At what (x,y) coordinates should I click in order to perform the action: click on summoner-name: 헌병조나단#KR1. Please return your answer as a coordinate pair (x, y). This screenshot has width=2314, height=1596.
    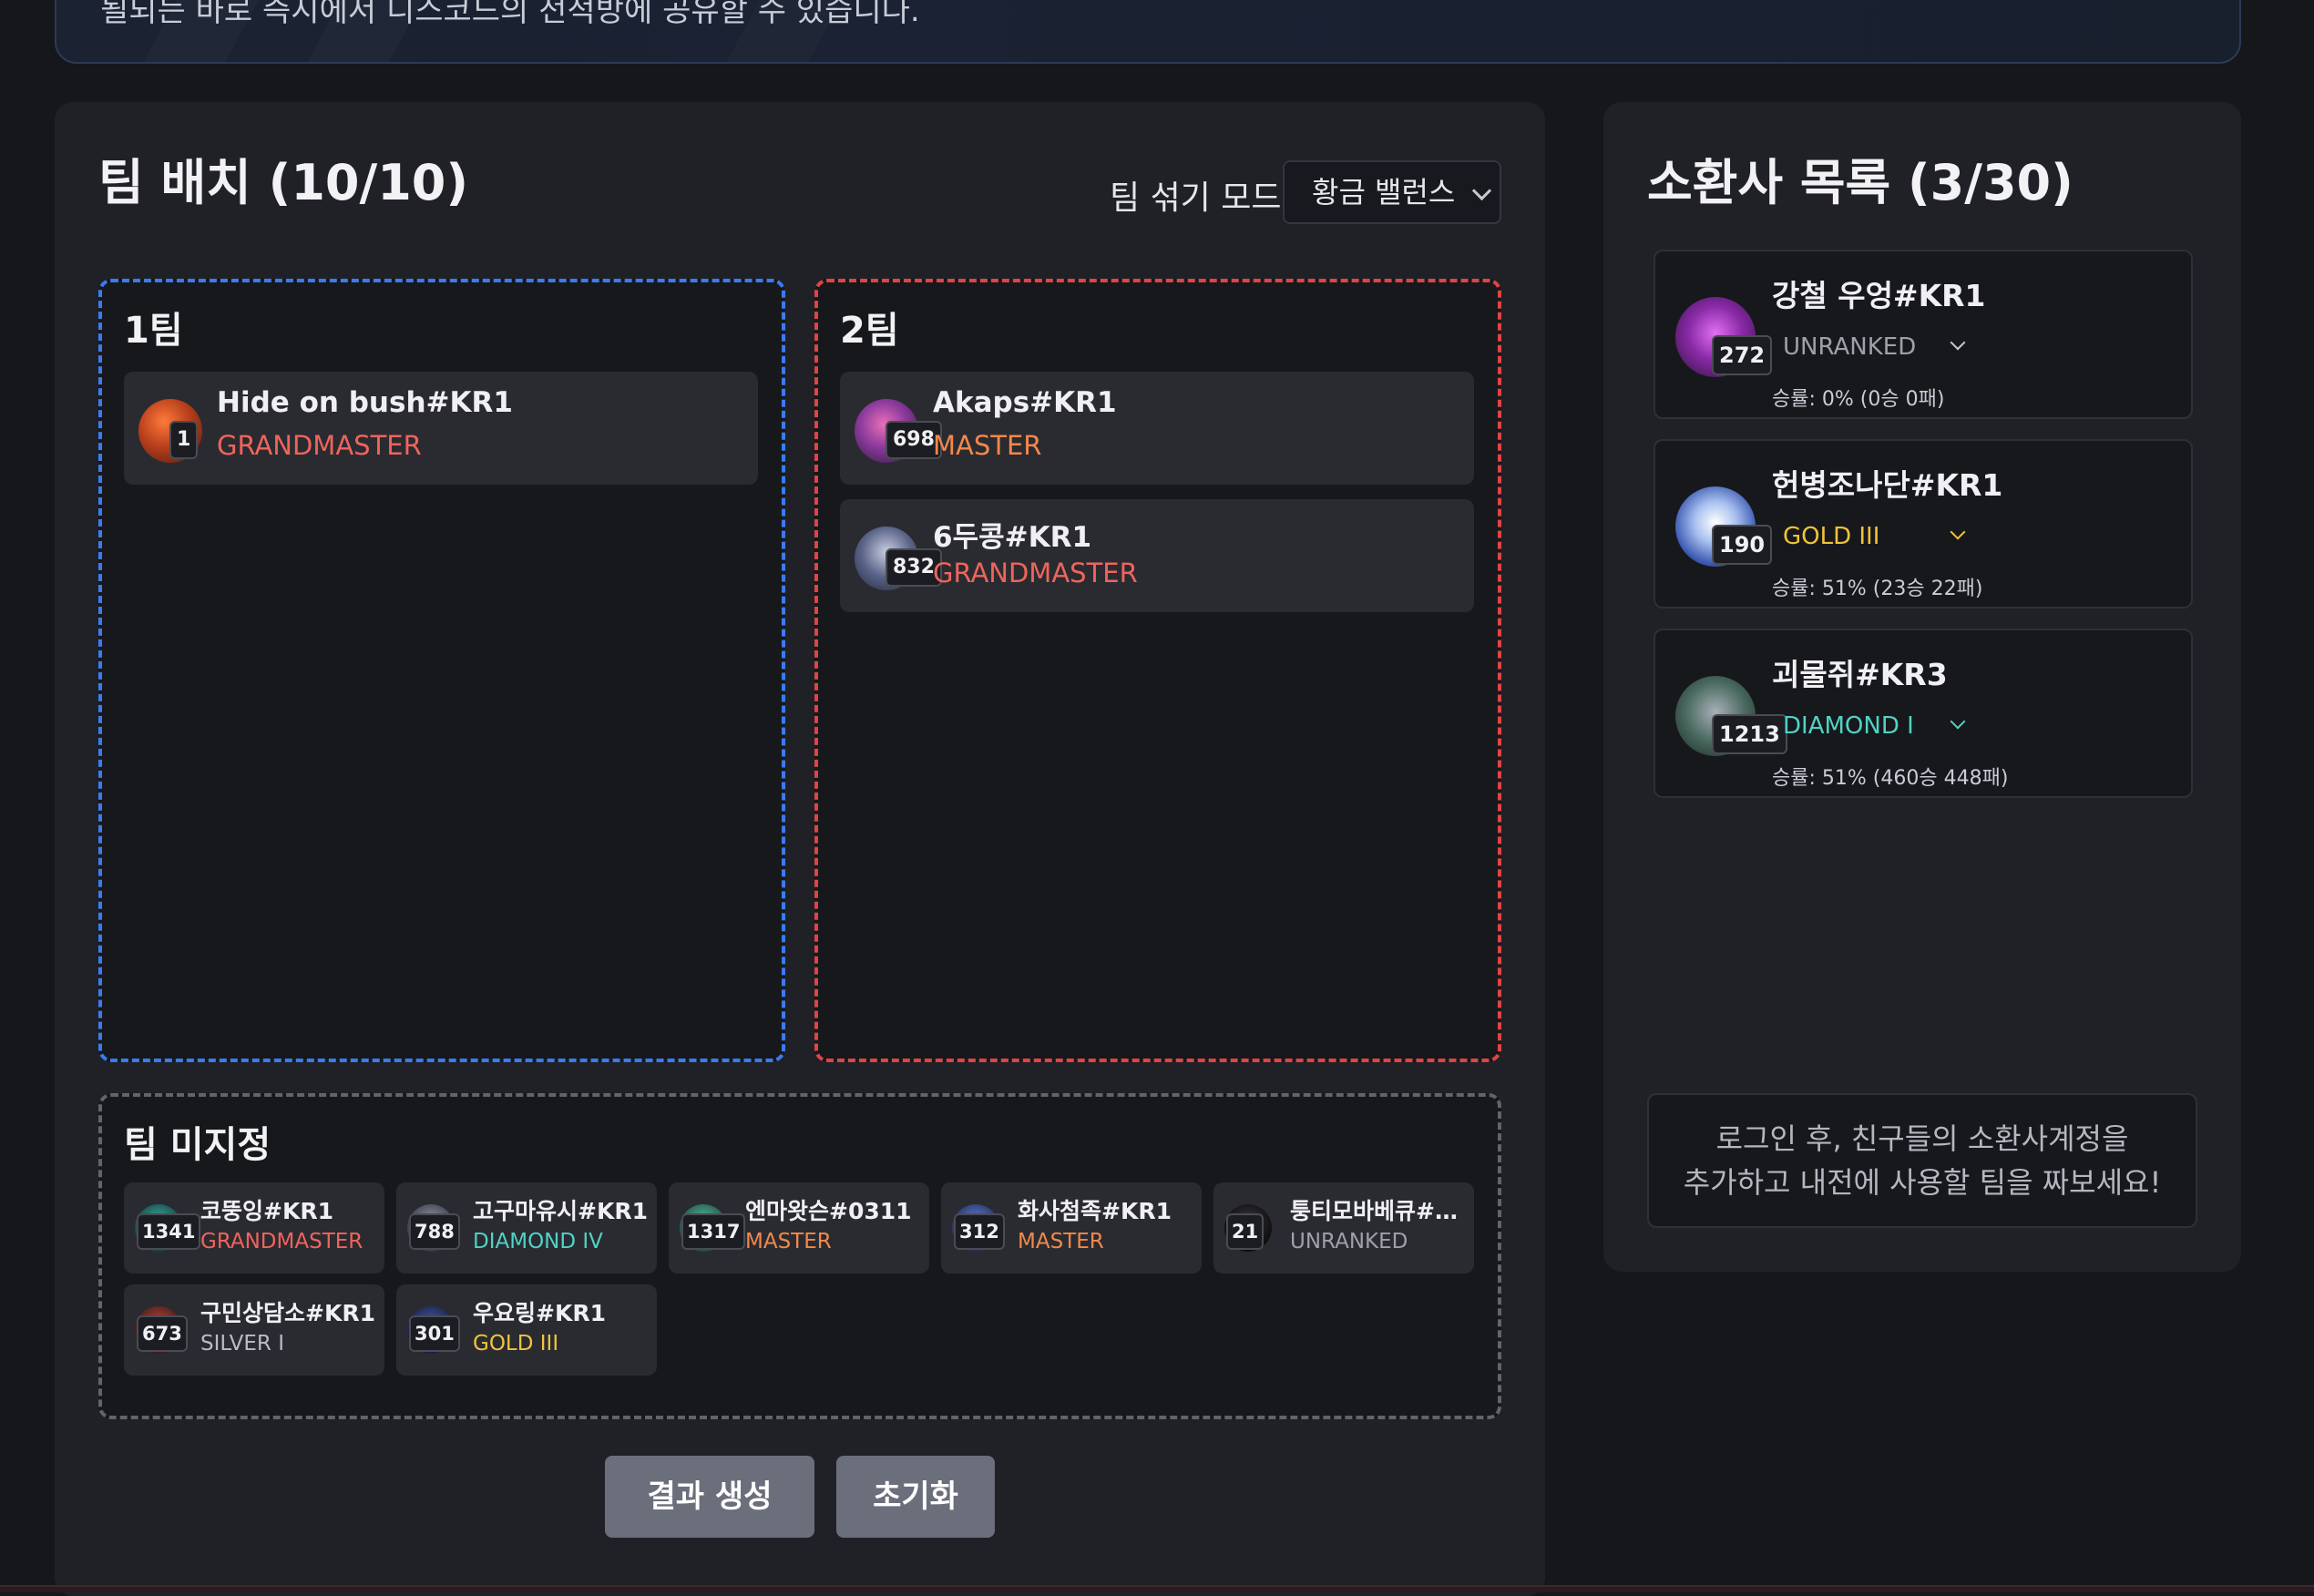
    Looking at the image, I should click on (1887, 485).